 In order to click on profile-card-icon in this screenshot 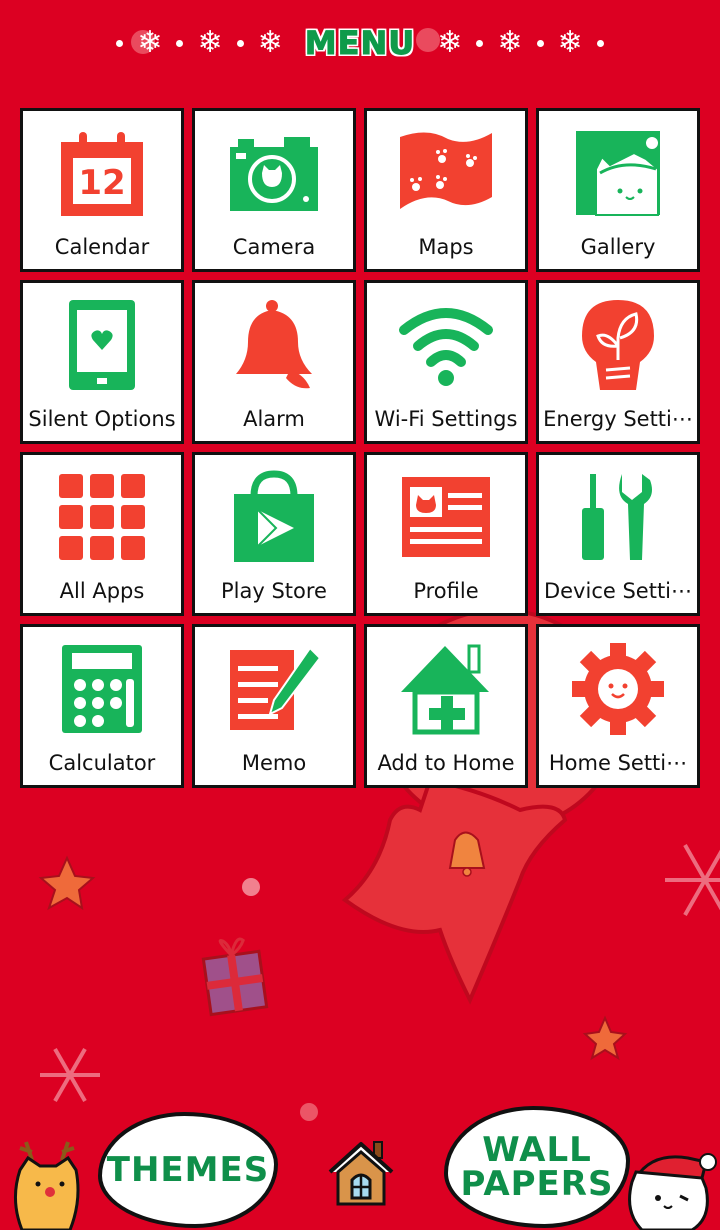, I will do `click(446, 517)`.